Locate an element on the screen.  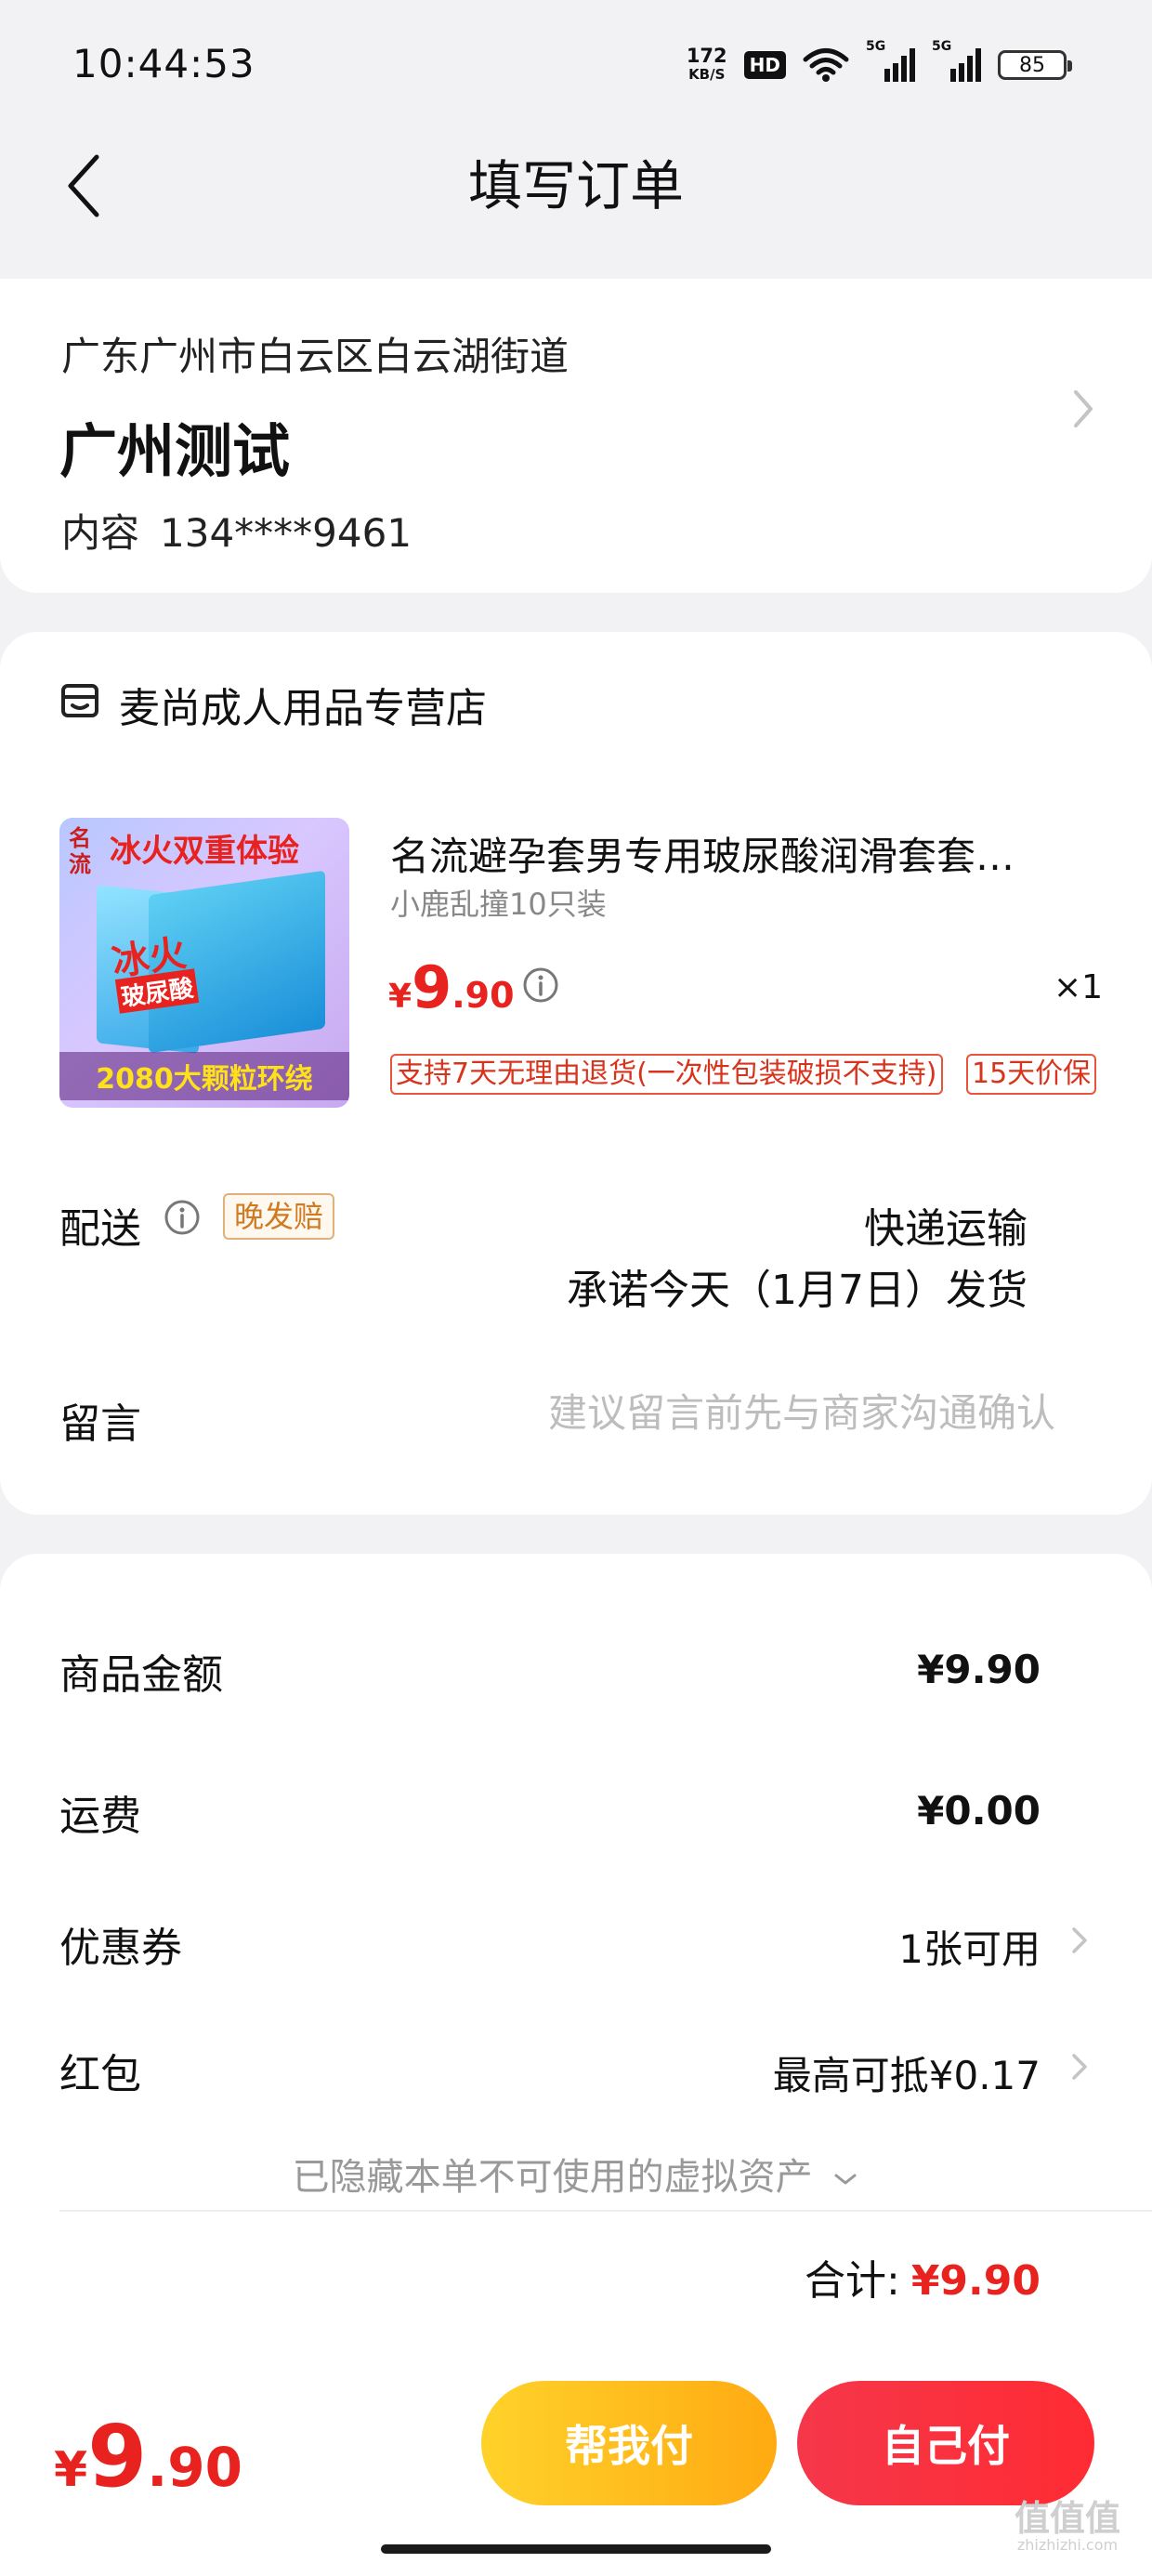
back-button is located at coordinates (83, 186).